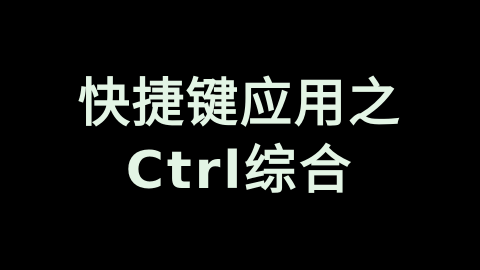 This screenshot has height=270, width=480. I want to click on title-line-2: Ctrl综合, so click(240, 171).